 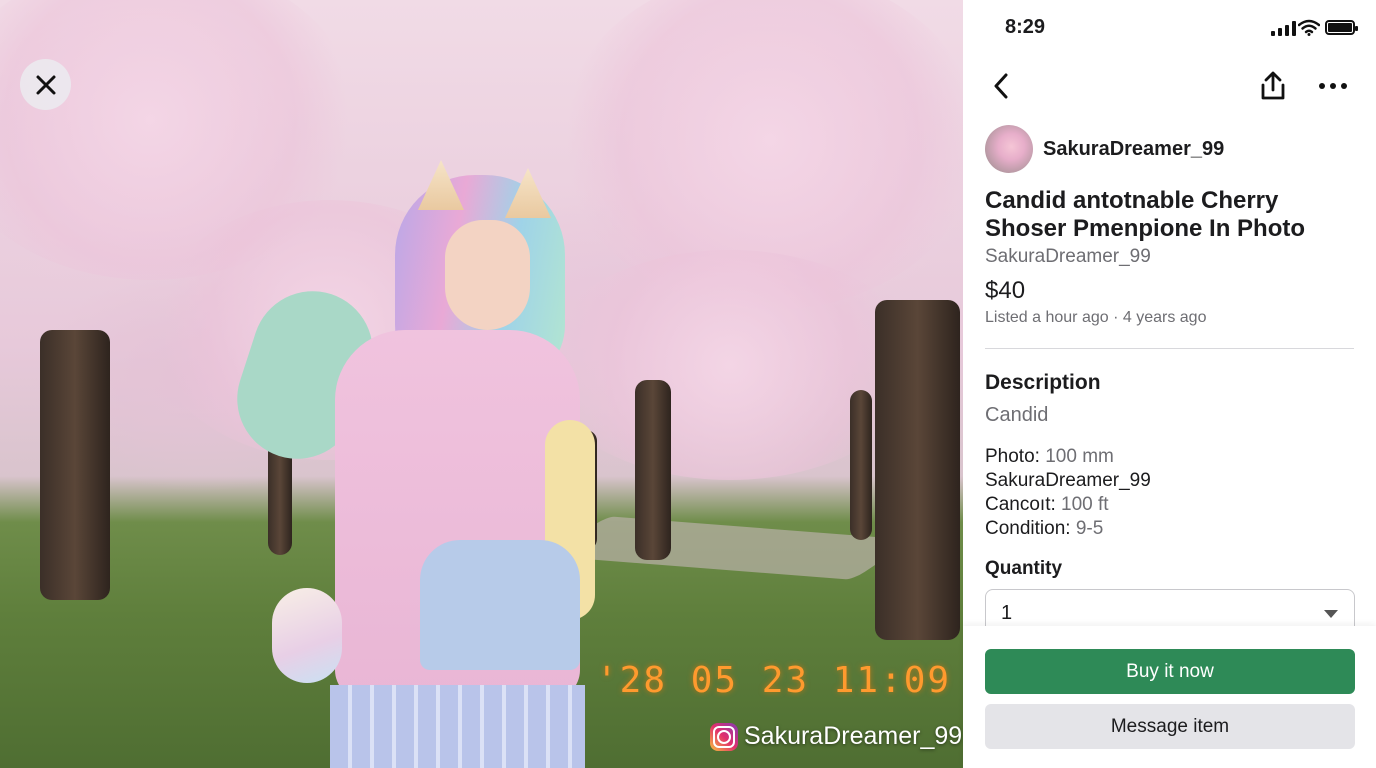 What do you see at coordinates (1024, 568) in the screenshot?
I see `quantity-heading: Quantity` at bounding box center [1024, 568].